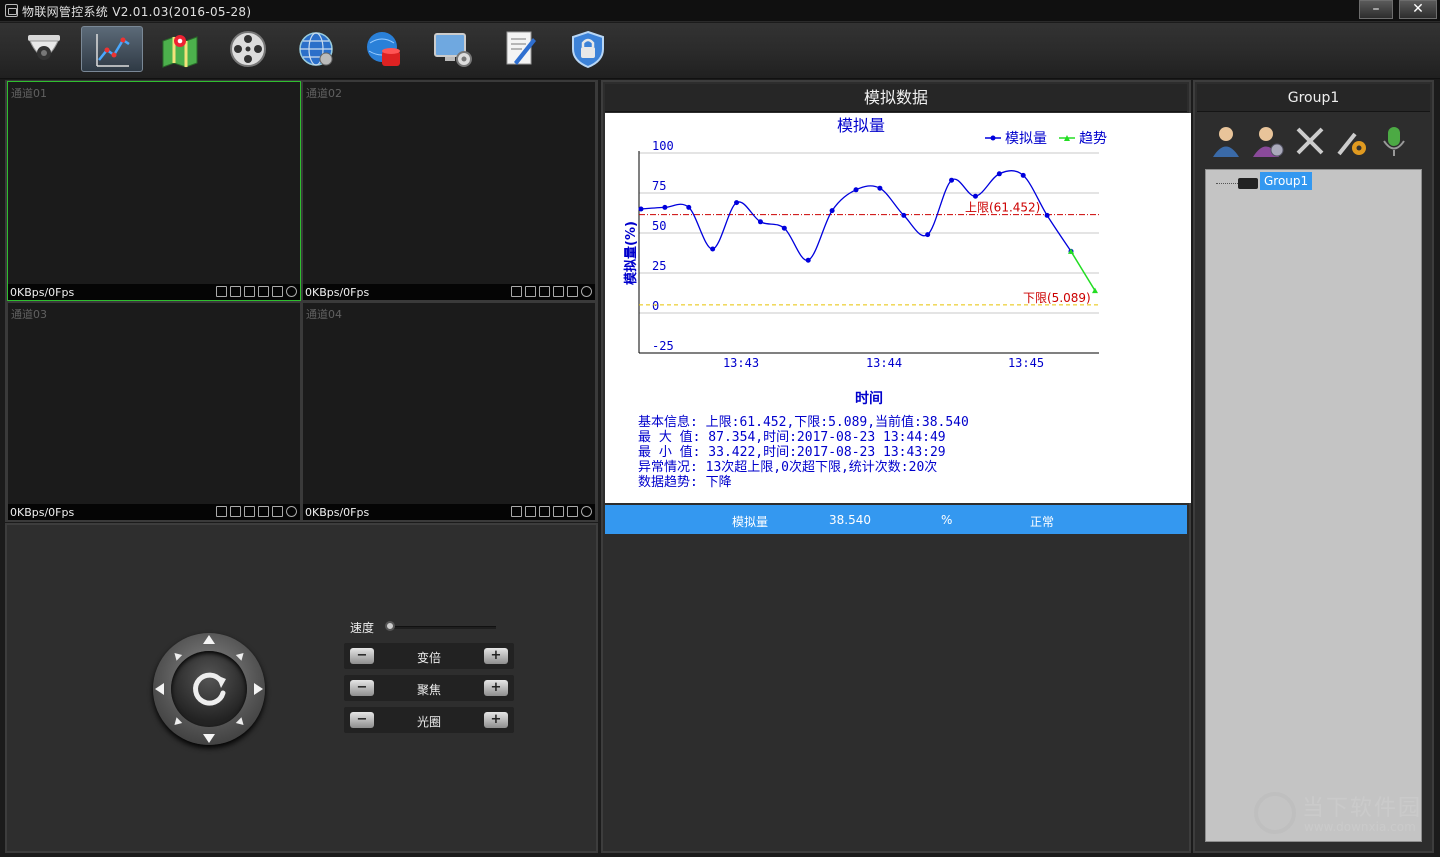 The width and height of the screenshot is (1440, 857). Describe the element at coordinates (449, 191) in the screenshot. I see `video-channel-2: 通道02 0KBps/0Fps` at that location.